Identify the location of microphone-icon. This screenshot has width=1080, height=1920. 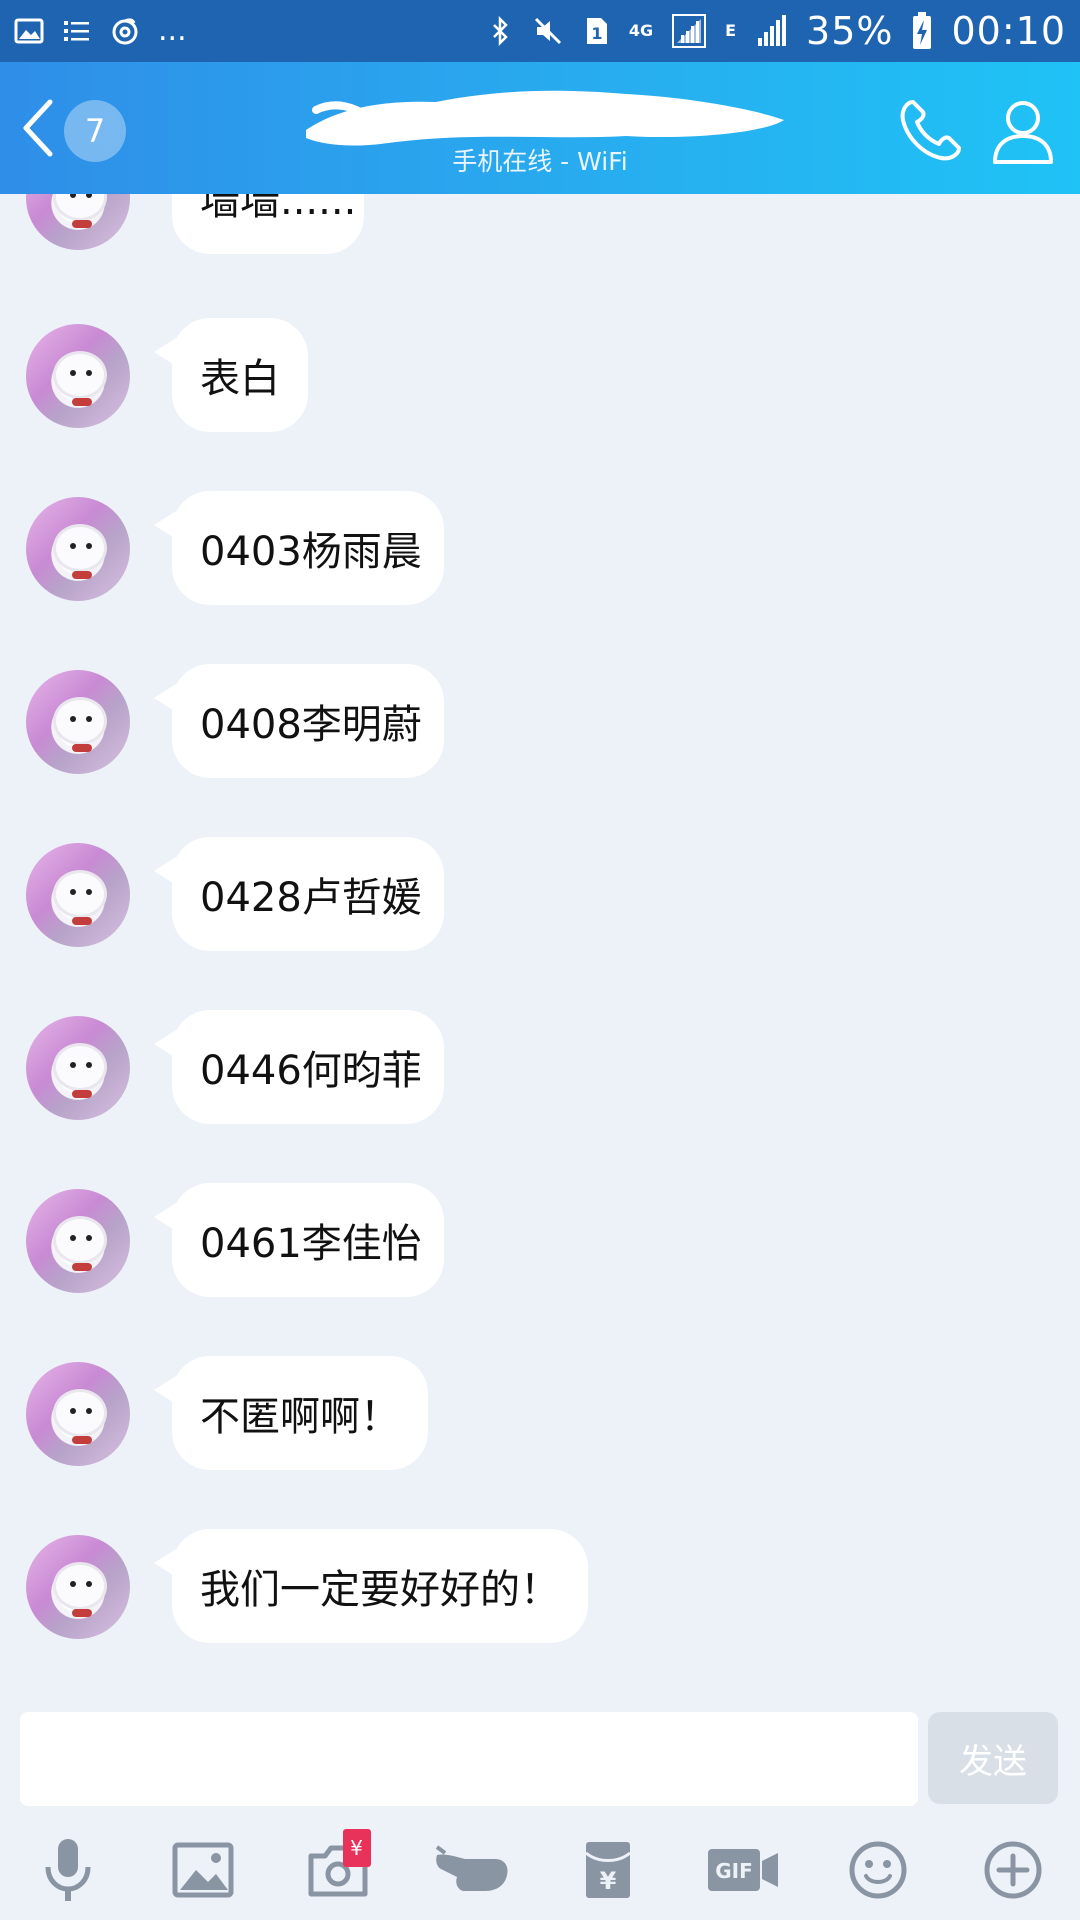
(67, 1870).